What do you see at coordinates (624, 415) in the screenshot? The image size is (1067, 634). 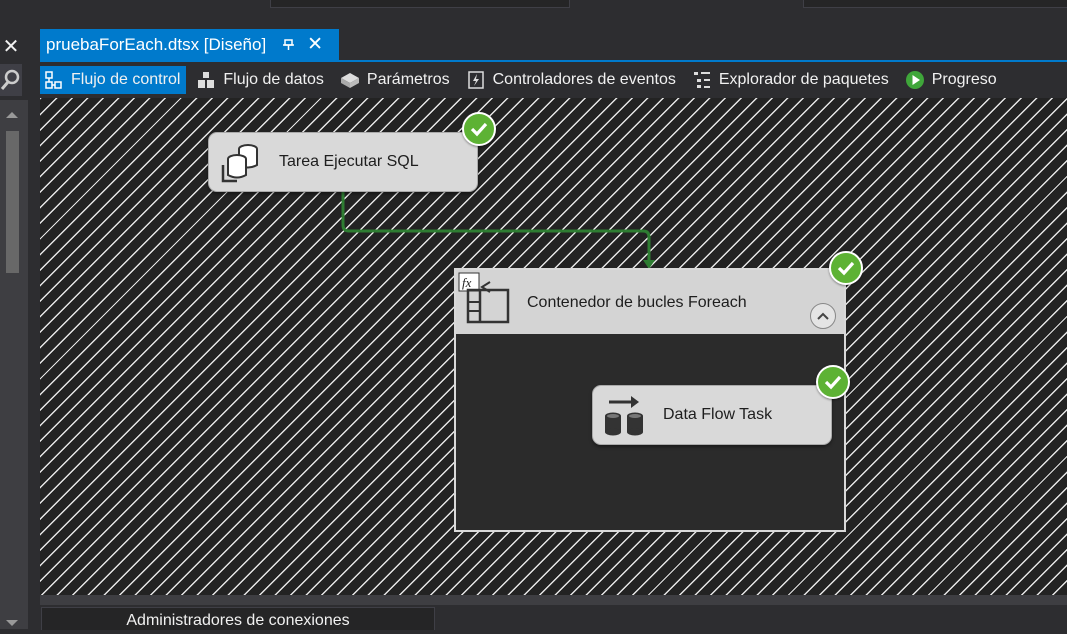 I see `data-flow-task-icon` at bounding box center [624, 415].